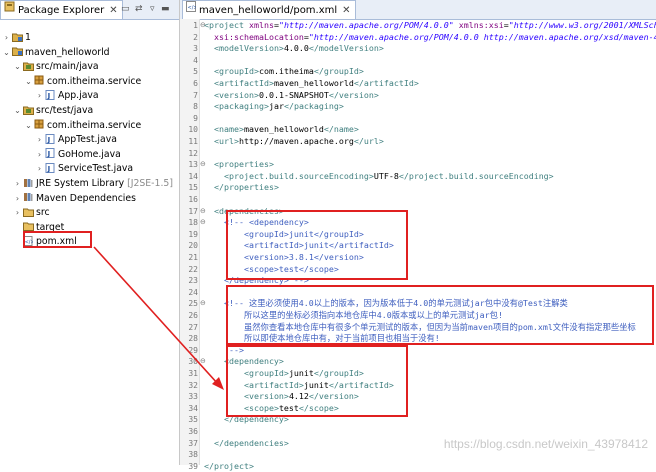 The image size is (656, 472). Describe the element at coordinates (341, 129) in the screenshot. I see `code-token: </name>` at that location.